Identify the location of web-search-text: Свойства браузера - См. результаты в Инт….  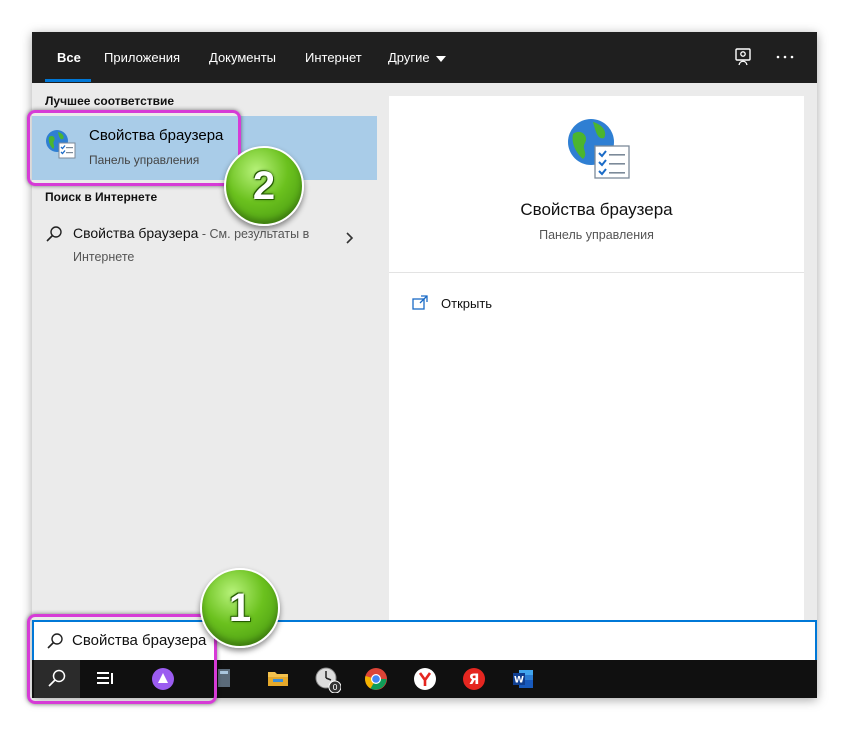
(208, 245).